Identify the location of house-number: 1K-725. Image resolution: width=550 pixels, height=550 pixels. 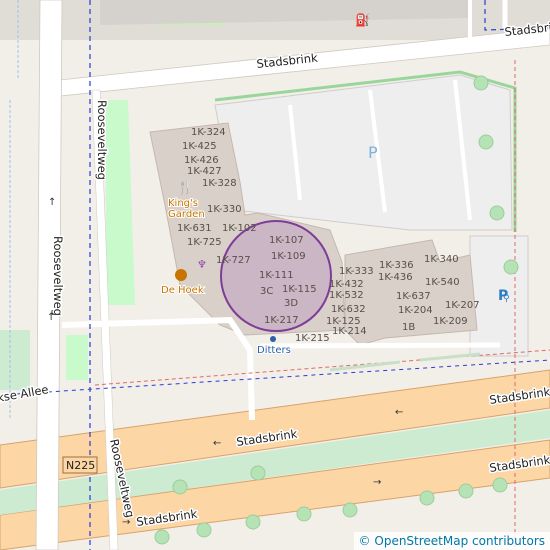
(204, 242).